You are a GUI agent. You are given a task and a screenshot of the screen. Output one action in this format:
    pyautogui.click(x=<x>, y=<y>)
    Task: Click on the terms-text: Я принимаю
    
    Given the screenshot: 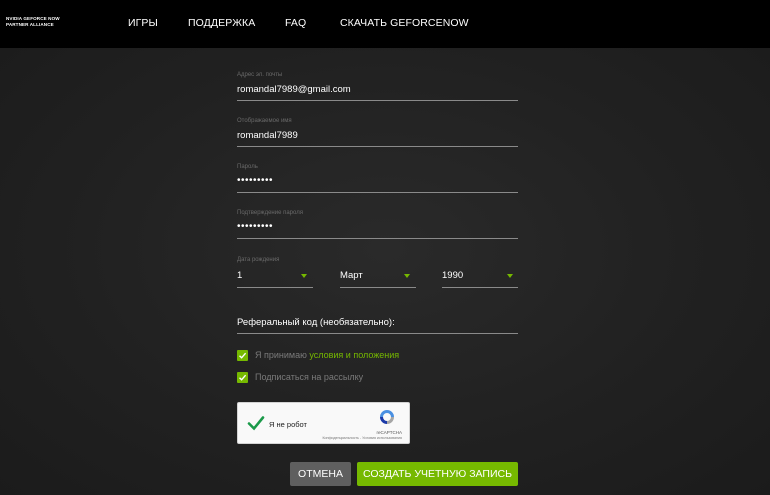 What is the action you would take?
    pyautogui.click(x=282, y=355)
    